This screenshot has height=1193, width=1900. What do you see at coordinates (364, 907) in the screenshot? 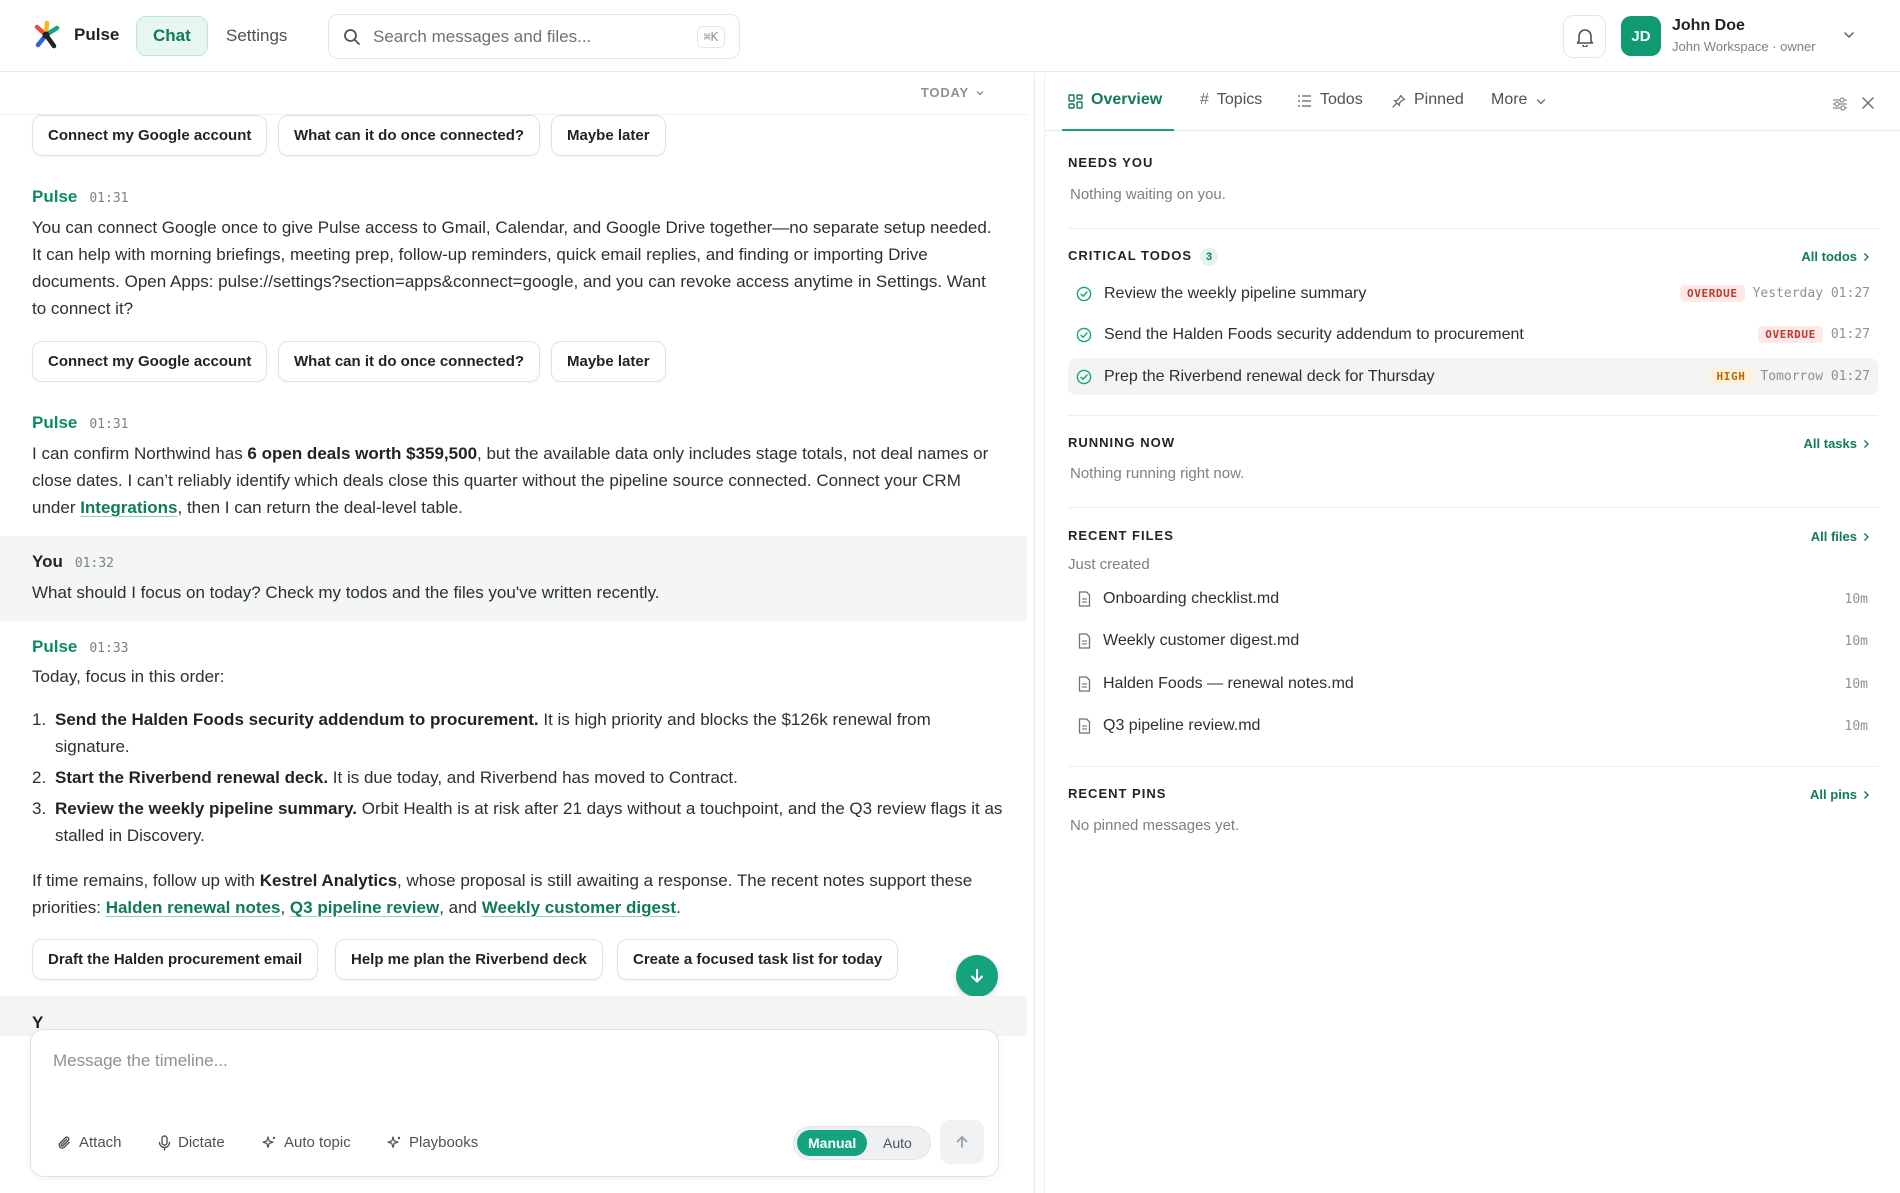
I see `file-link: Q3 pipeline review` at bounding box center [364, 907].